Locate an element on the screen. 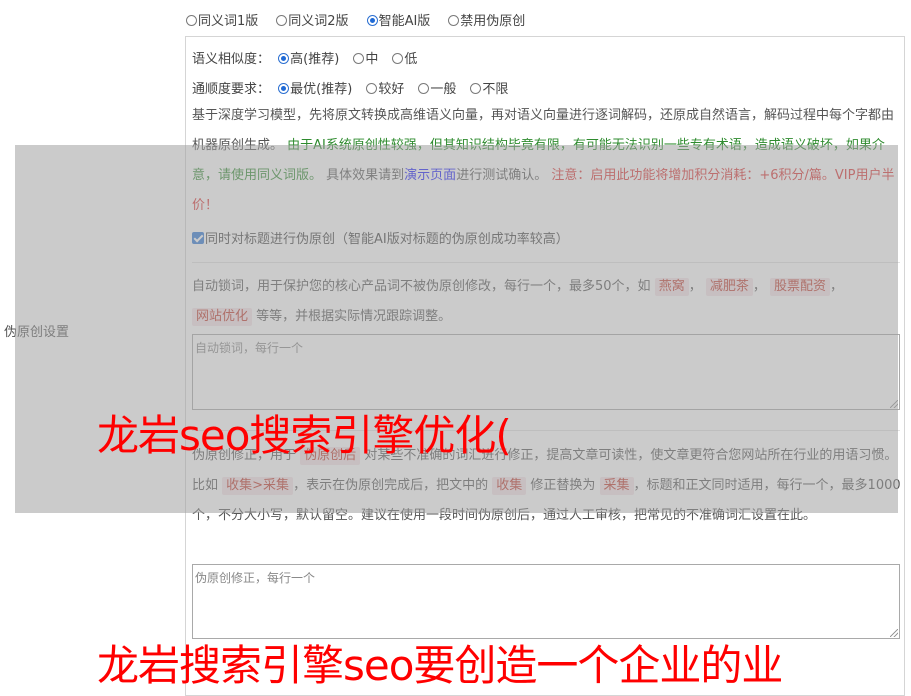 This screenshot has width=911, height=696. fluency-option: 不限 is located at coordinates (489, 87).